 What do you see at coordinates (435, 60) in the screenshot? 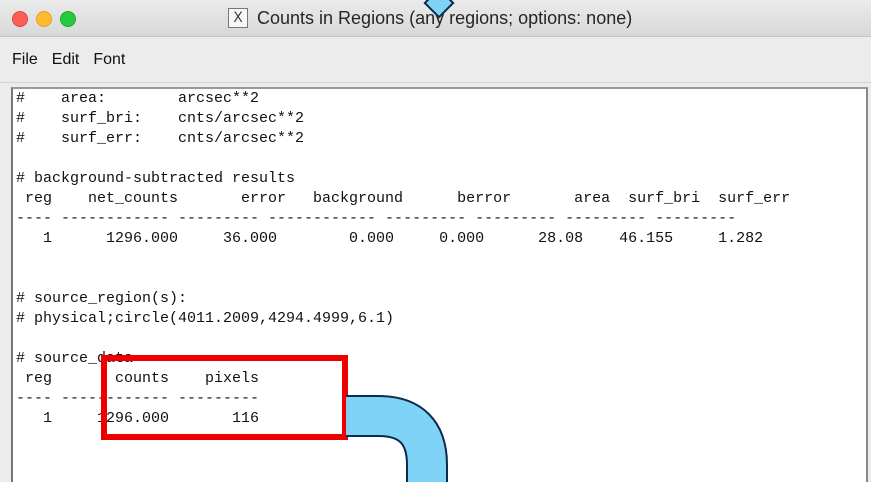
I see `menu-bar: File Edit Font` at bounding box center [435, 60].